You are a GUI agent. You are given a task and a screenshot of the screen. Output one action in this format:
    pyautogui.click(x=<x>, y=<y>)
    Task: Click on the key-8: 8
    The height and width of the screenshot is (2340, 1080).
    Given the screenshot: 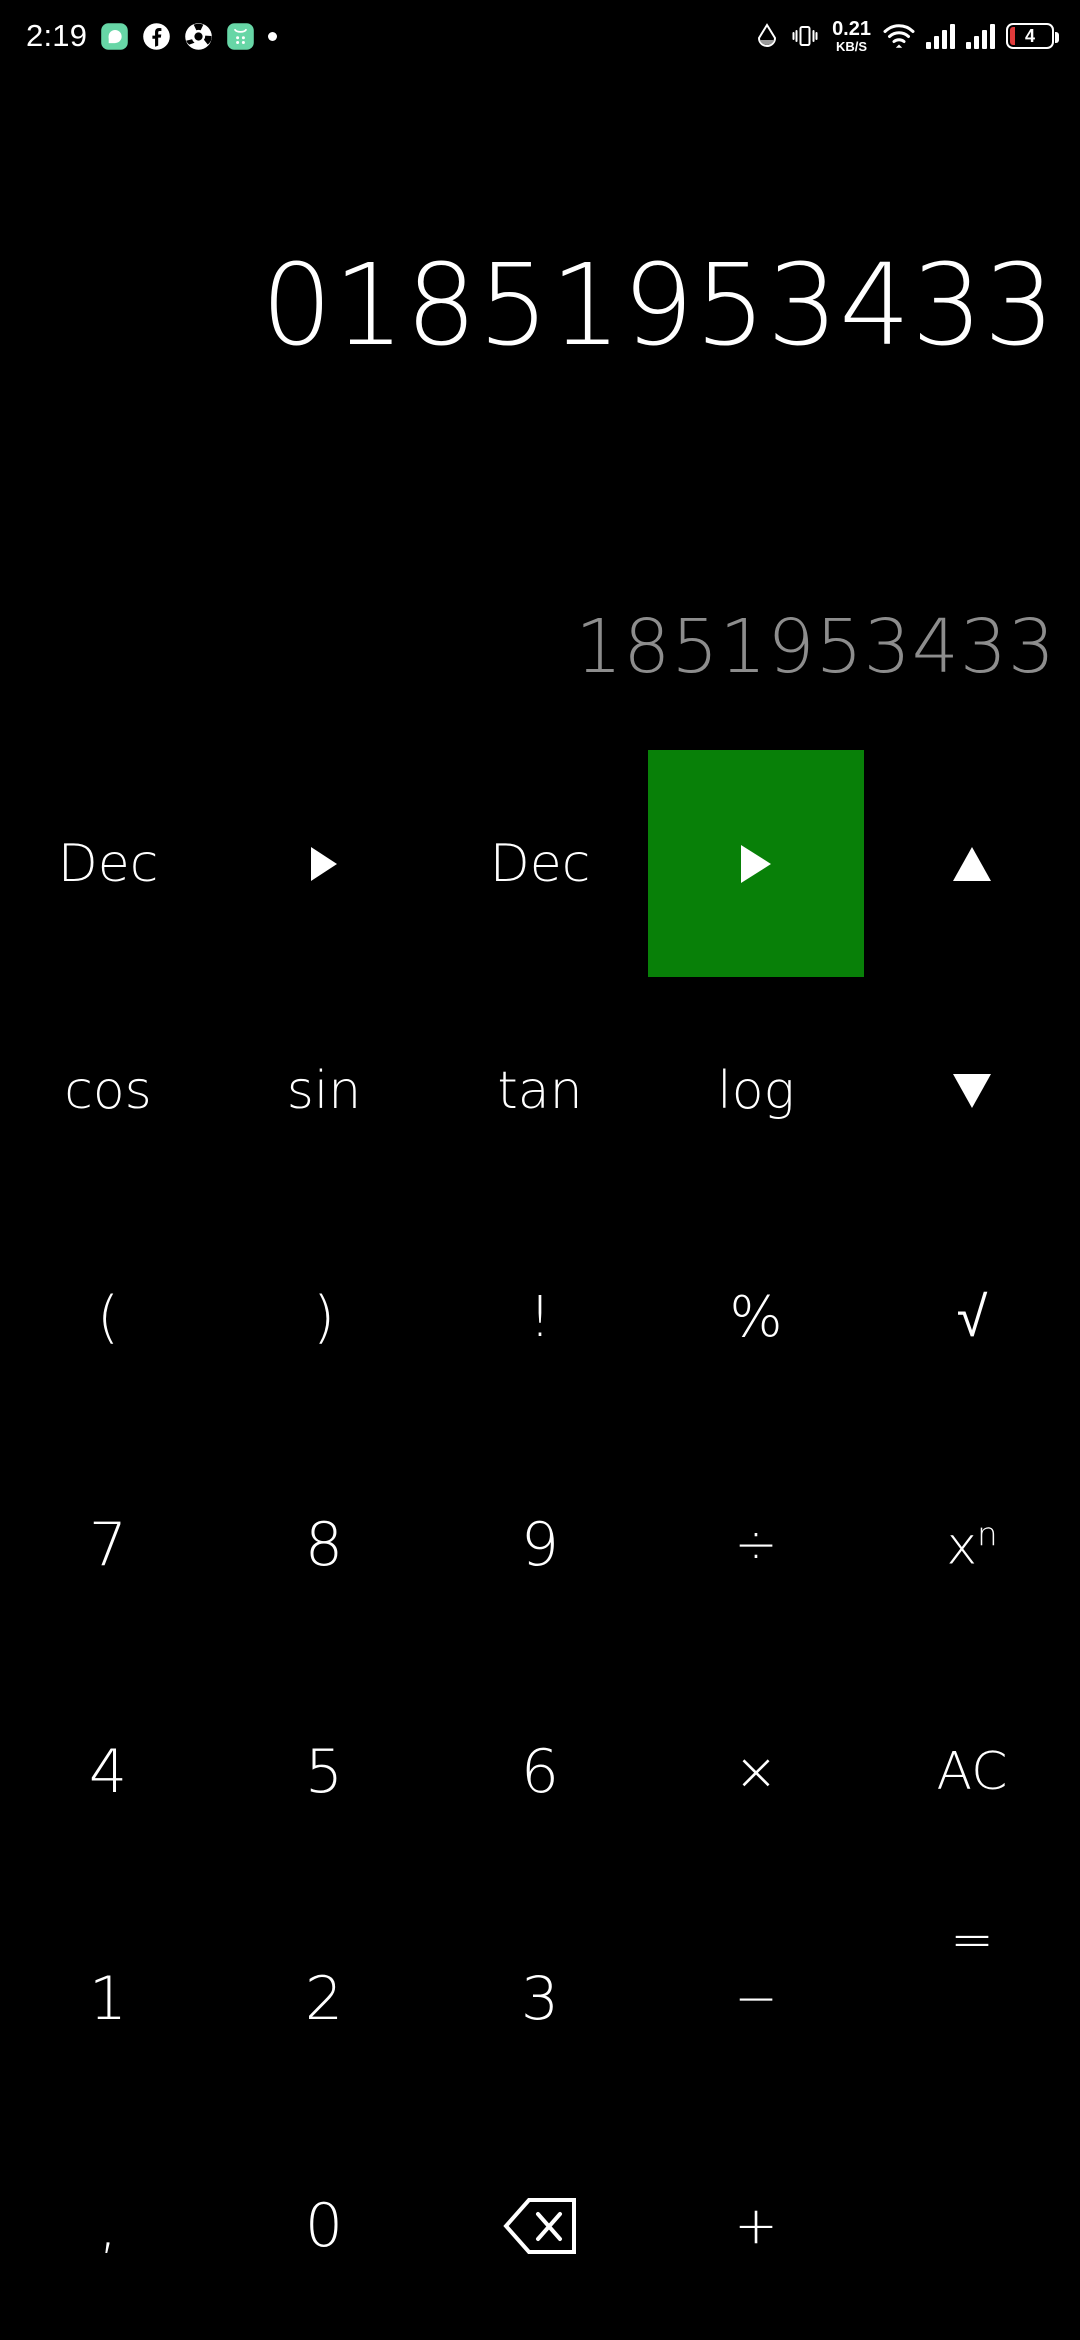 What is the action you would take?
    pyautogui.click(x=324, y=1544)
    